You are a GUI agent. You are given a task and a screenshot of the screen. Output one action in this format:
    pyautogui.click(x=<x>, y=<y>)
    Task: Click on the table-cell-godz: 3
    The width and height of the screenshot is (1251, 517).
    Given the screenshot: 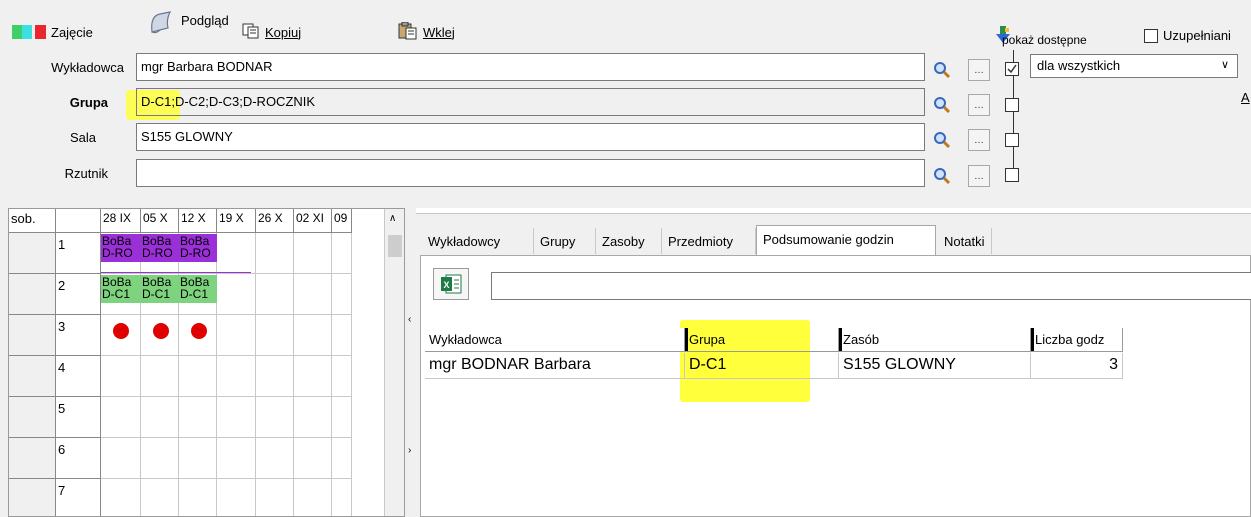 What is the action you would take?
    pyautogui.click(x=1077, y=366)
    